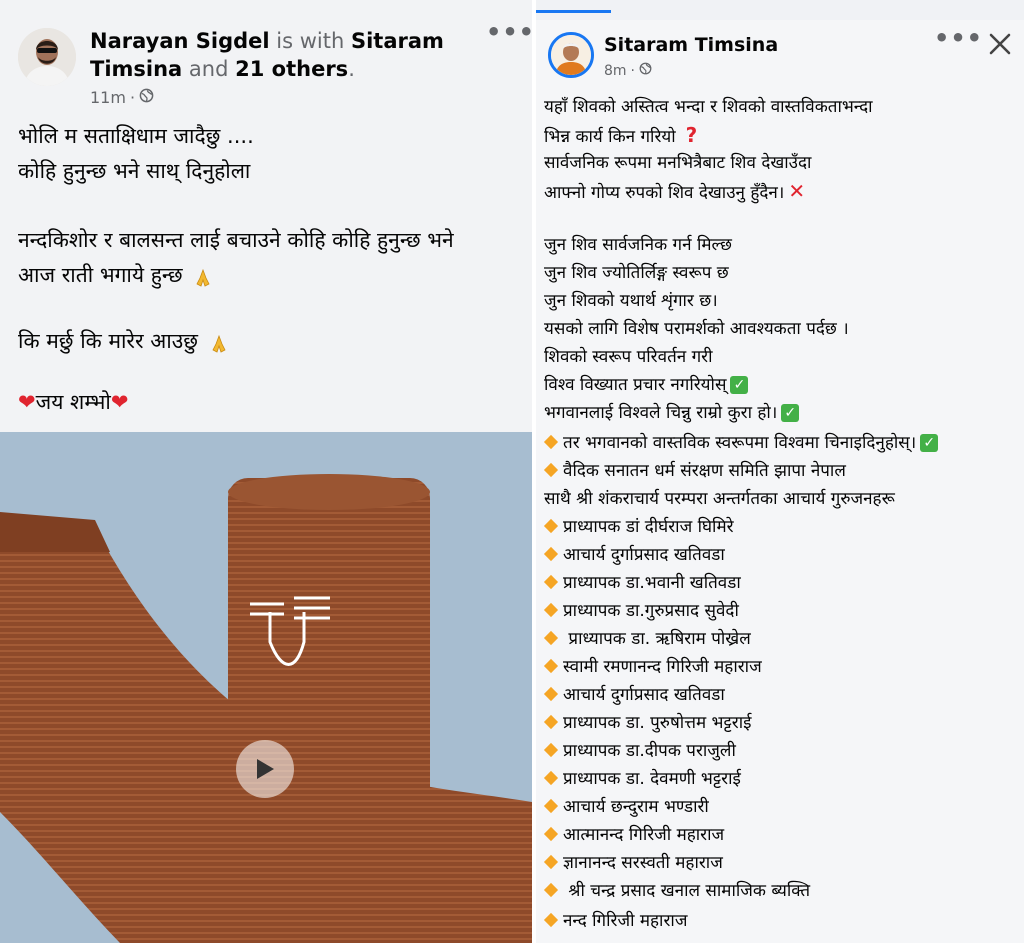  Describe the element at coordinates (631, 301) in the screenshot. I see `post-text-line: जुन शिवको यथार्थ शृंगार छ।` at that location.